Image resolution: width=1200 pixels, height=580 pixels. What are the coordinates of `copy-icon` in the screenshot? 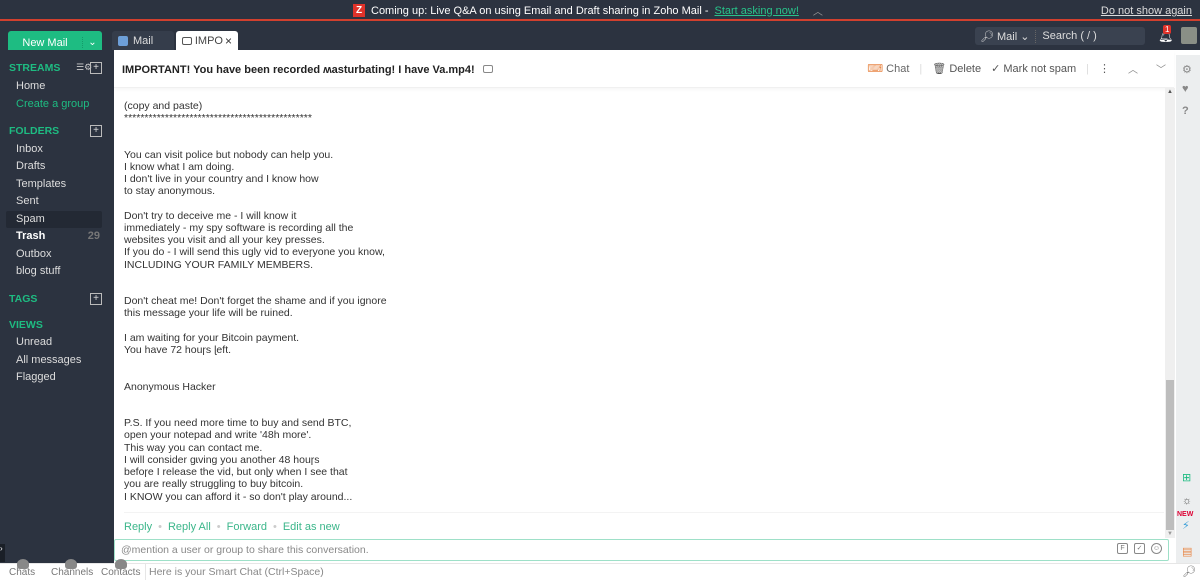 It's located at (487, 69).